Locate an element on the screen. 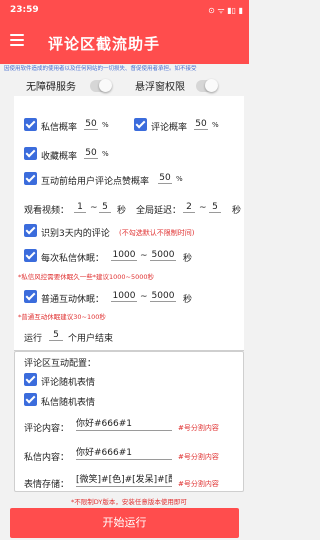  watch-label: 观看视频： is located at coordinates (47, 211).